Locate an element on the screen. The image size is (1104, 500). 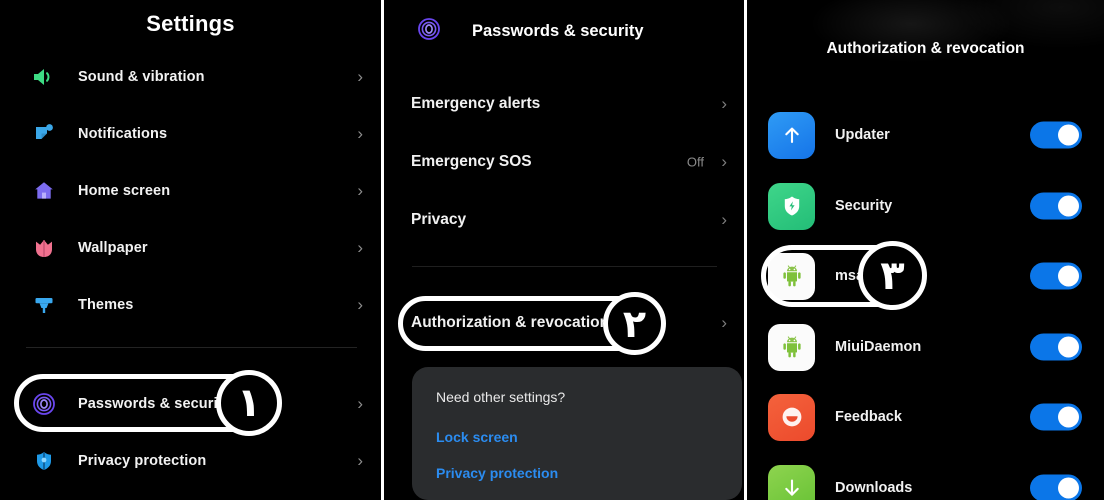
app-row-security: Security is located at coordinates (925, 206).